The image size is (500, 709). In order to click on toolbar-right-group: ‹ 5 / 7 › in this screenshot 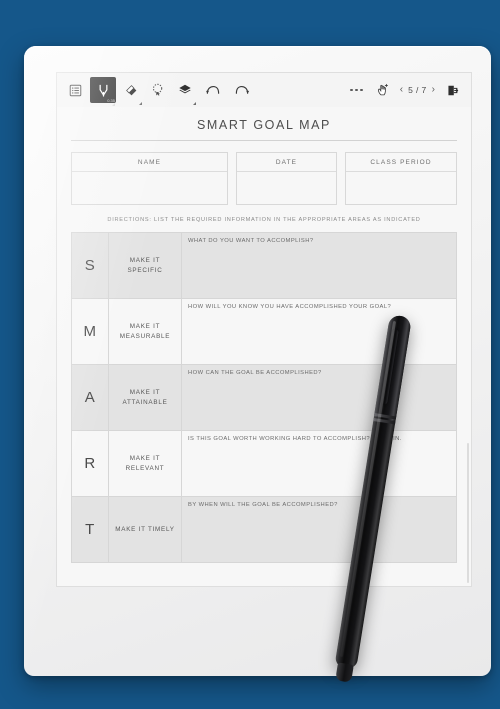, I will do `click(404, 90)`.